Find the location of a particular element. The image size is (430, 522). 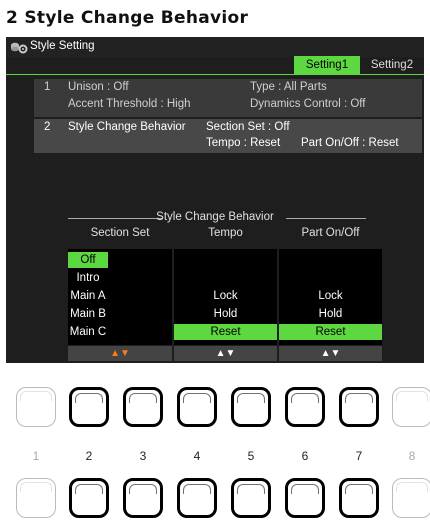

type-value: Type : All Parts is located at coordinates (288, 87).